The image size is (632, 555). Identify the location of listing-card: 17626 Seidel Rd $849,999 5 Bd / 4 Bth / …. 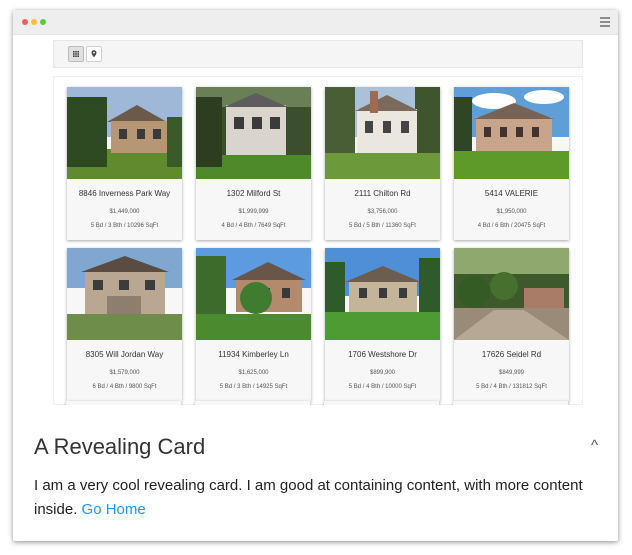
(511, 324).